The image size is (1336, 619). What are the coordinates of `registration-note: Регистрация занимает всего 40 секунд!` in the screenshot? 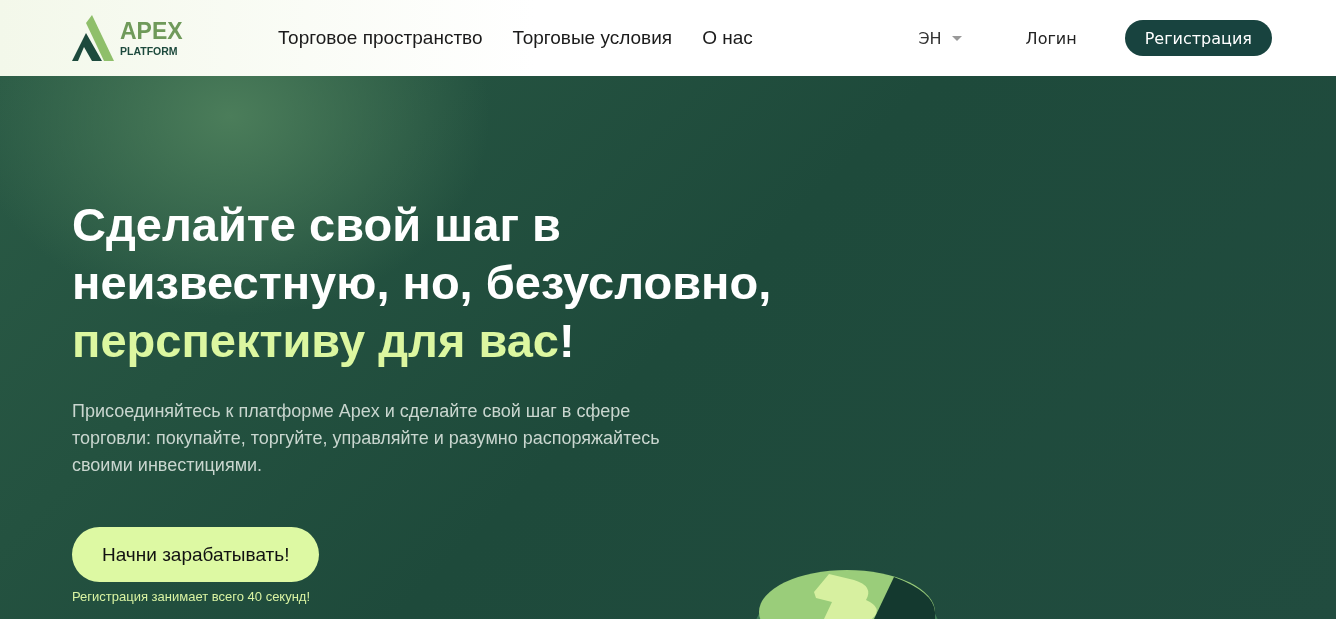 It's located at (192, 596).